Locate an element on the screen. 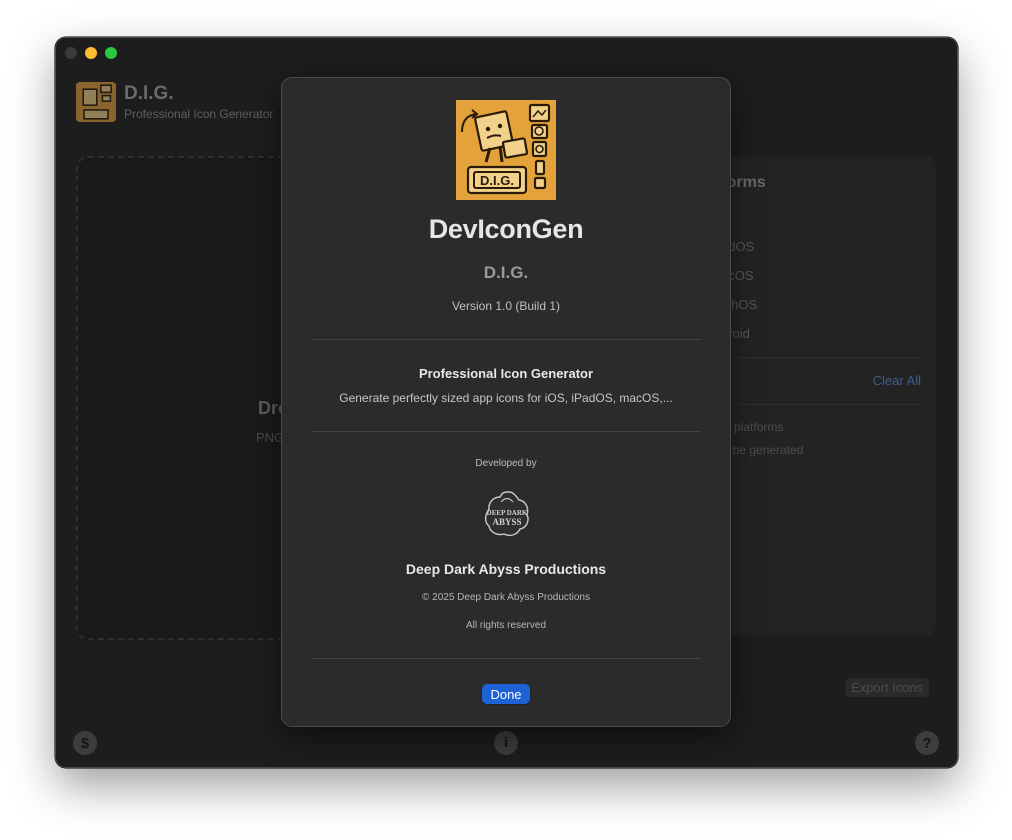 The image size is (1012, 840). close-window-button is located at coordinates (71, 53).